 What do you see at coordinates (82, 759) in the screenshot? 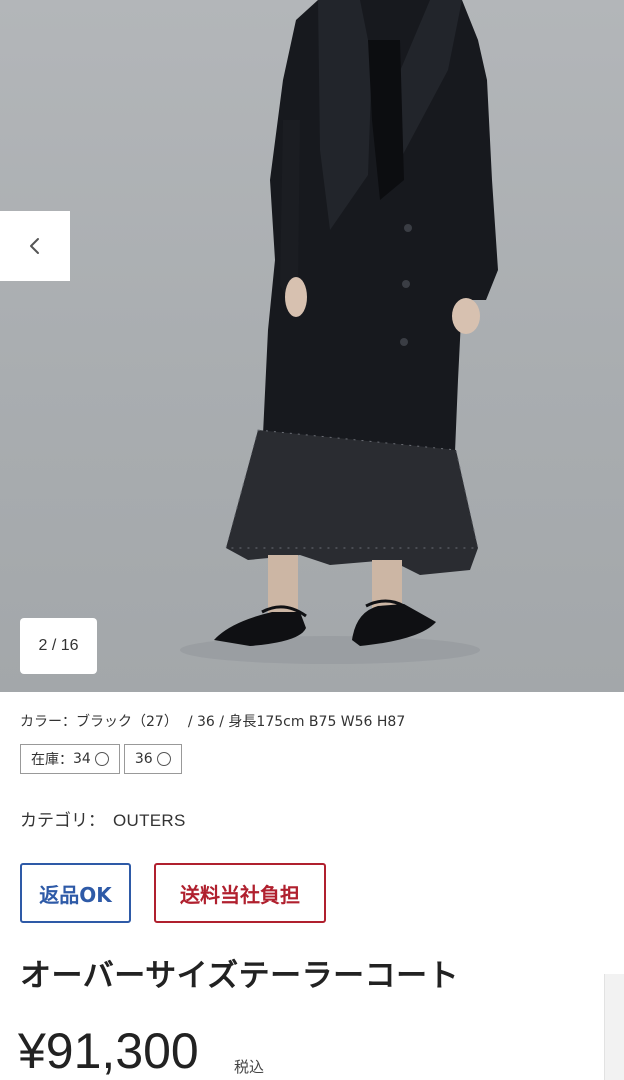
I see `stock-size-value: 34` at bounding box center [82, 759].